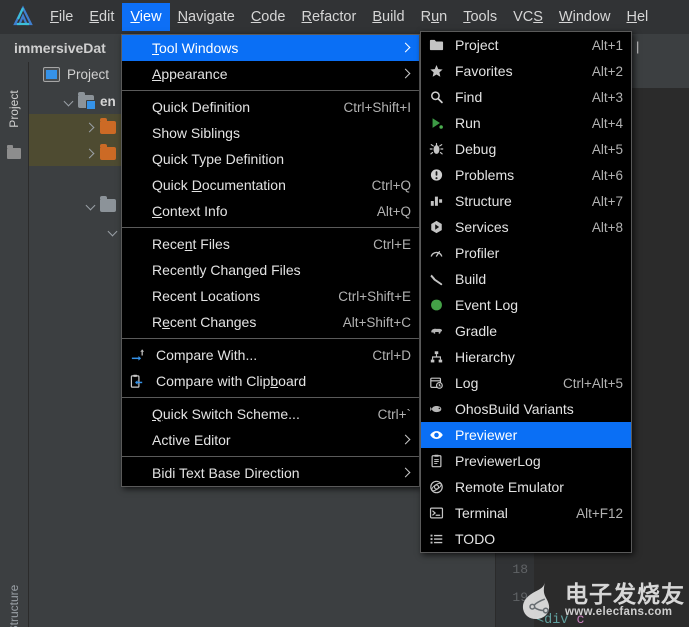 The width and height of the screenshot is (689, 627). What do you see at coordinates (585, 17) in the screenshot?
I see `menubar-item-window: Window` at bounding box center [585, 17].